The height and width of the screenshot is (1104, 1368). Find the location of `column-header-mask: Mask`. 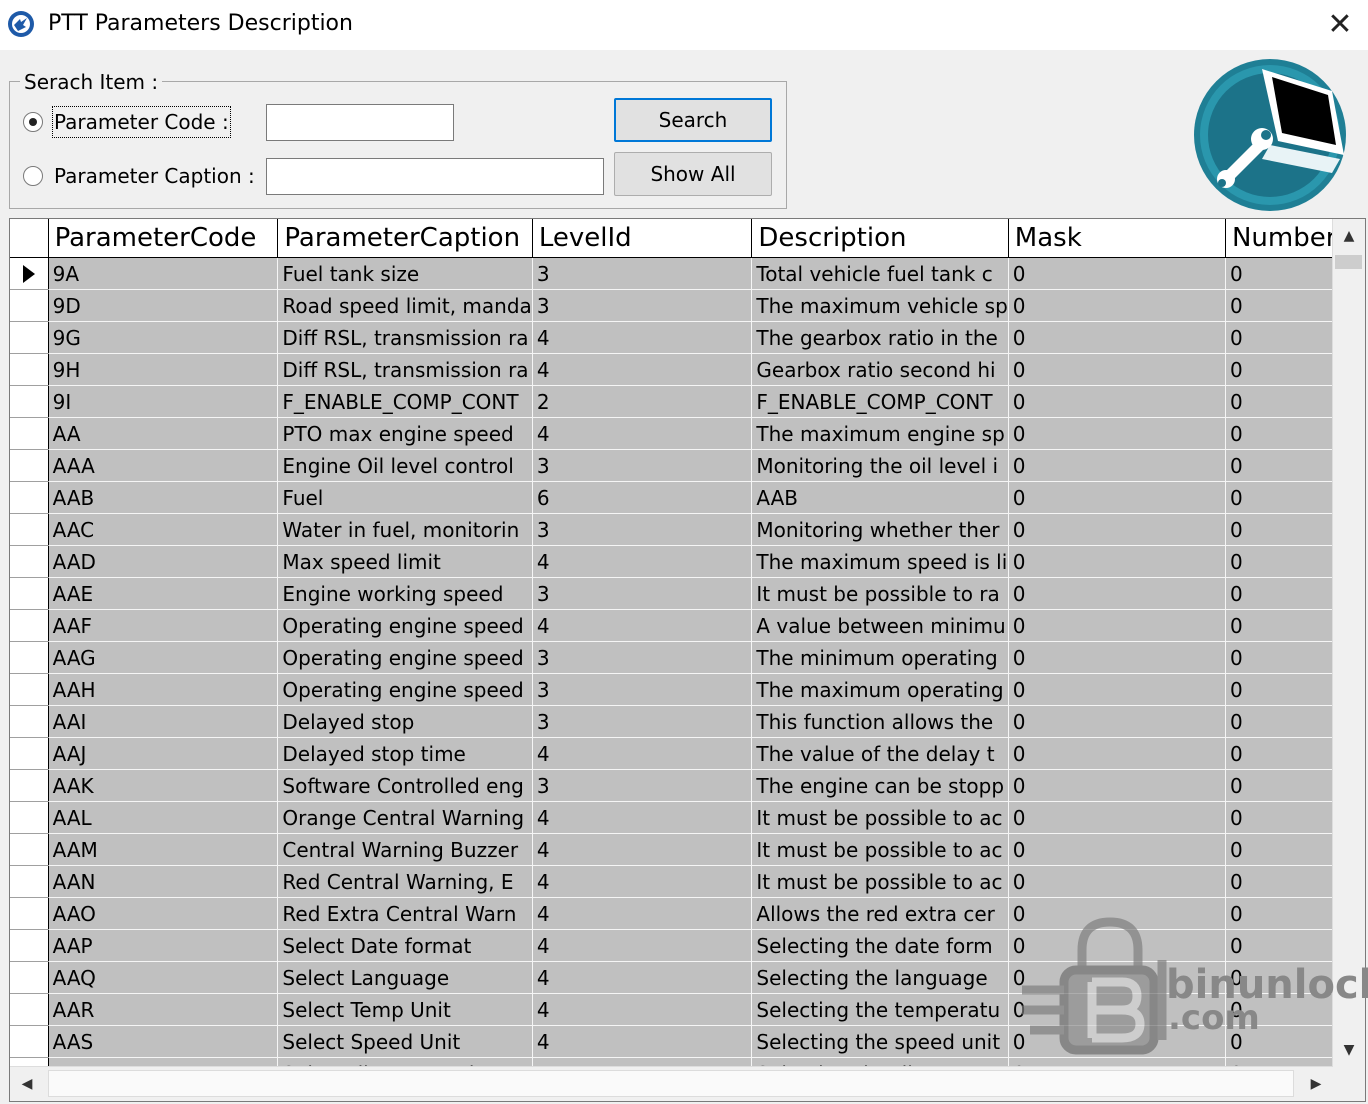

column-header-mask: Mask is located at coordinates (1117, 238).